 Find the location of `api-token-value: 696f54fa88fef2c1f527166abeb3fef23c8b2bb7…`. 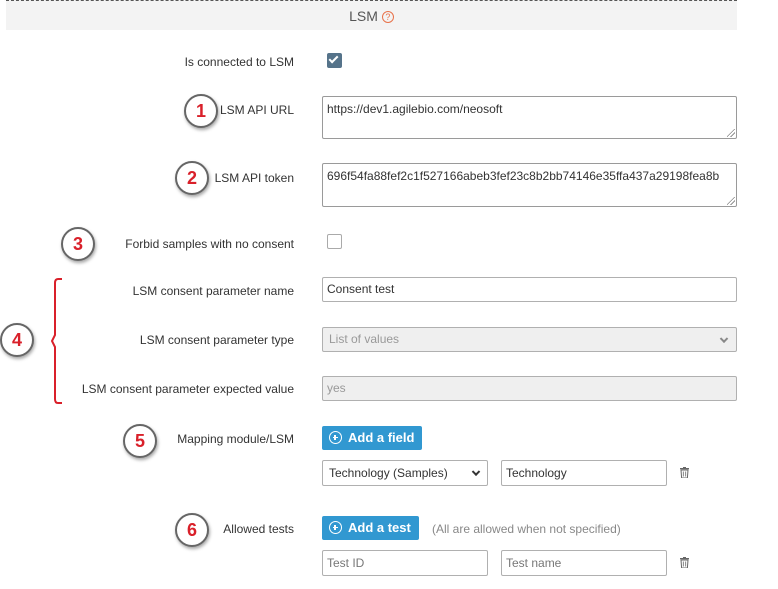

api-token-value: 696f54fa88fef2c1f527166abeb3fef23c8b2bb7… is located at coordinates (523, 176).